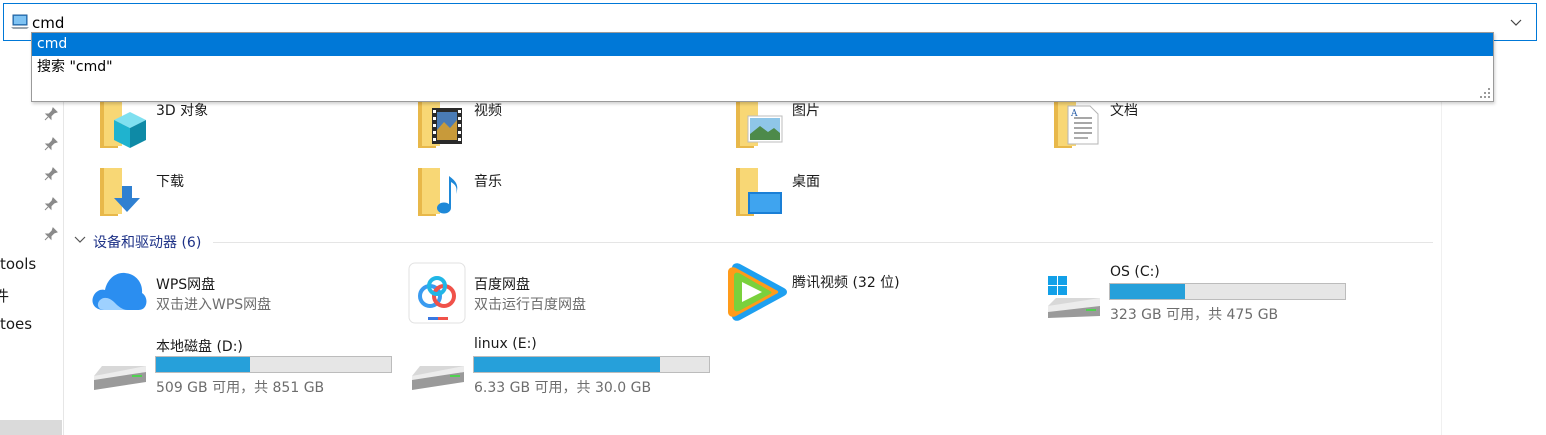 The height and width of the screenshot is (435, 1546). Describe the element at coordinates (214, 305) in the screenshot. I see `device-description: 双击进入WPS网盘` at that location.